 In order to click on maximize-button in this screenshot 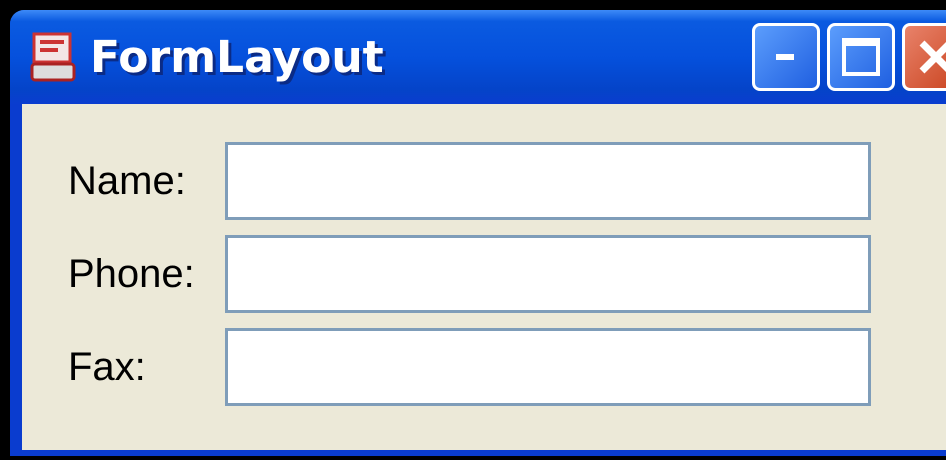, I will do `click(861, 57)`.